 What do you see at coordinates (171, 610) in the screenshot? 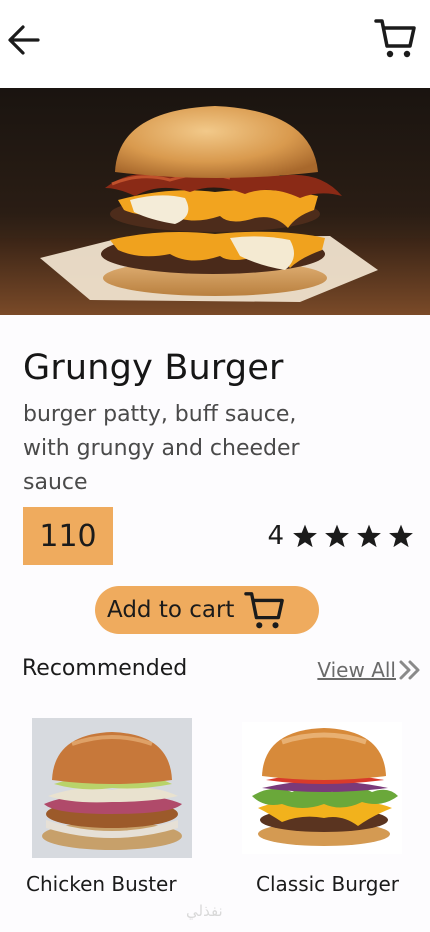
I see `add-to-cart-label: Add to cart` at bounding box center [171, 610].